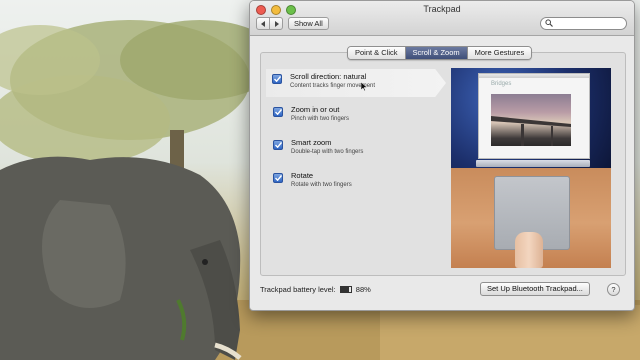 Image resolution: width=640 pixels, height=360 pixels. Describe the element at coordinates (442, 18) in the screenshot. I see `title-bar: Trackpad Show All` at that location.